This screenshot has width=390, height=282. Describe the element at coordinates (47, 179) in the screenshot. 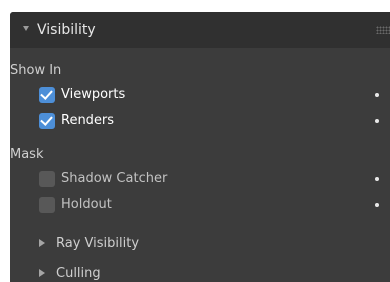

I see `shadow-catcher-checkbox` at that location.